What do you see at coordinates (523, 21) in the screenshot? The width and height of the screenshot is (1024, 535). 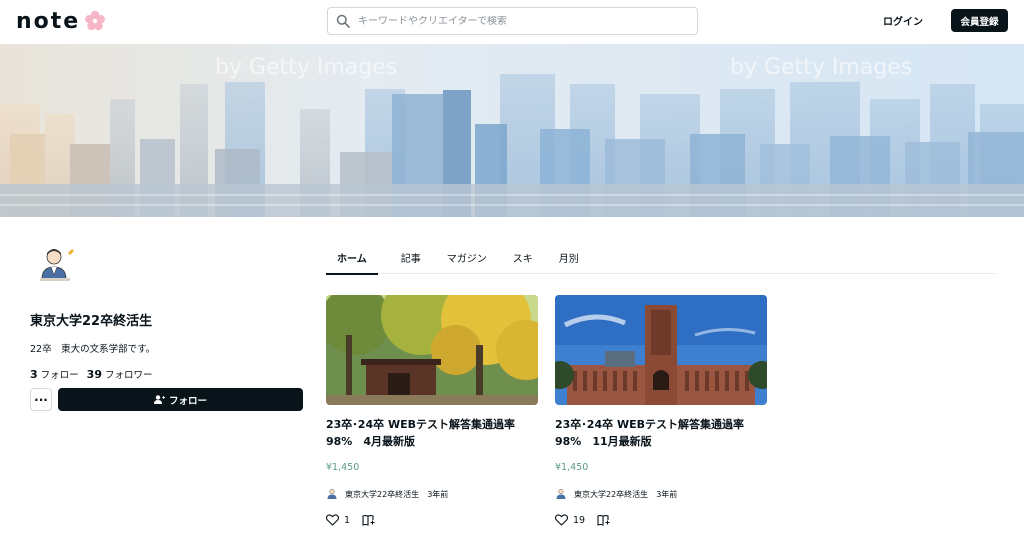 I see `search-input` at bounding box center [523, 21].